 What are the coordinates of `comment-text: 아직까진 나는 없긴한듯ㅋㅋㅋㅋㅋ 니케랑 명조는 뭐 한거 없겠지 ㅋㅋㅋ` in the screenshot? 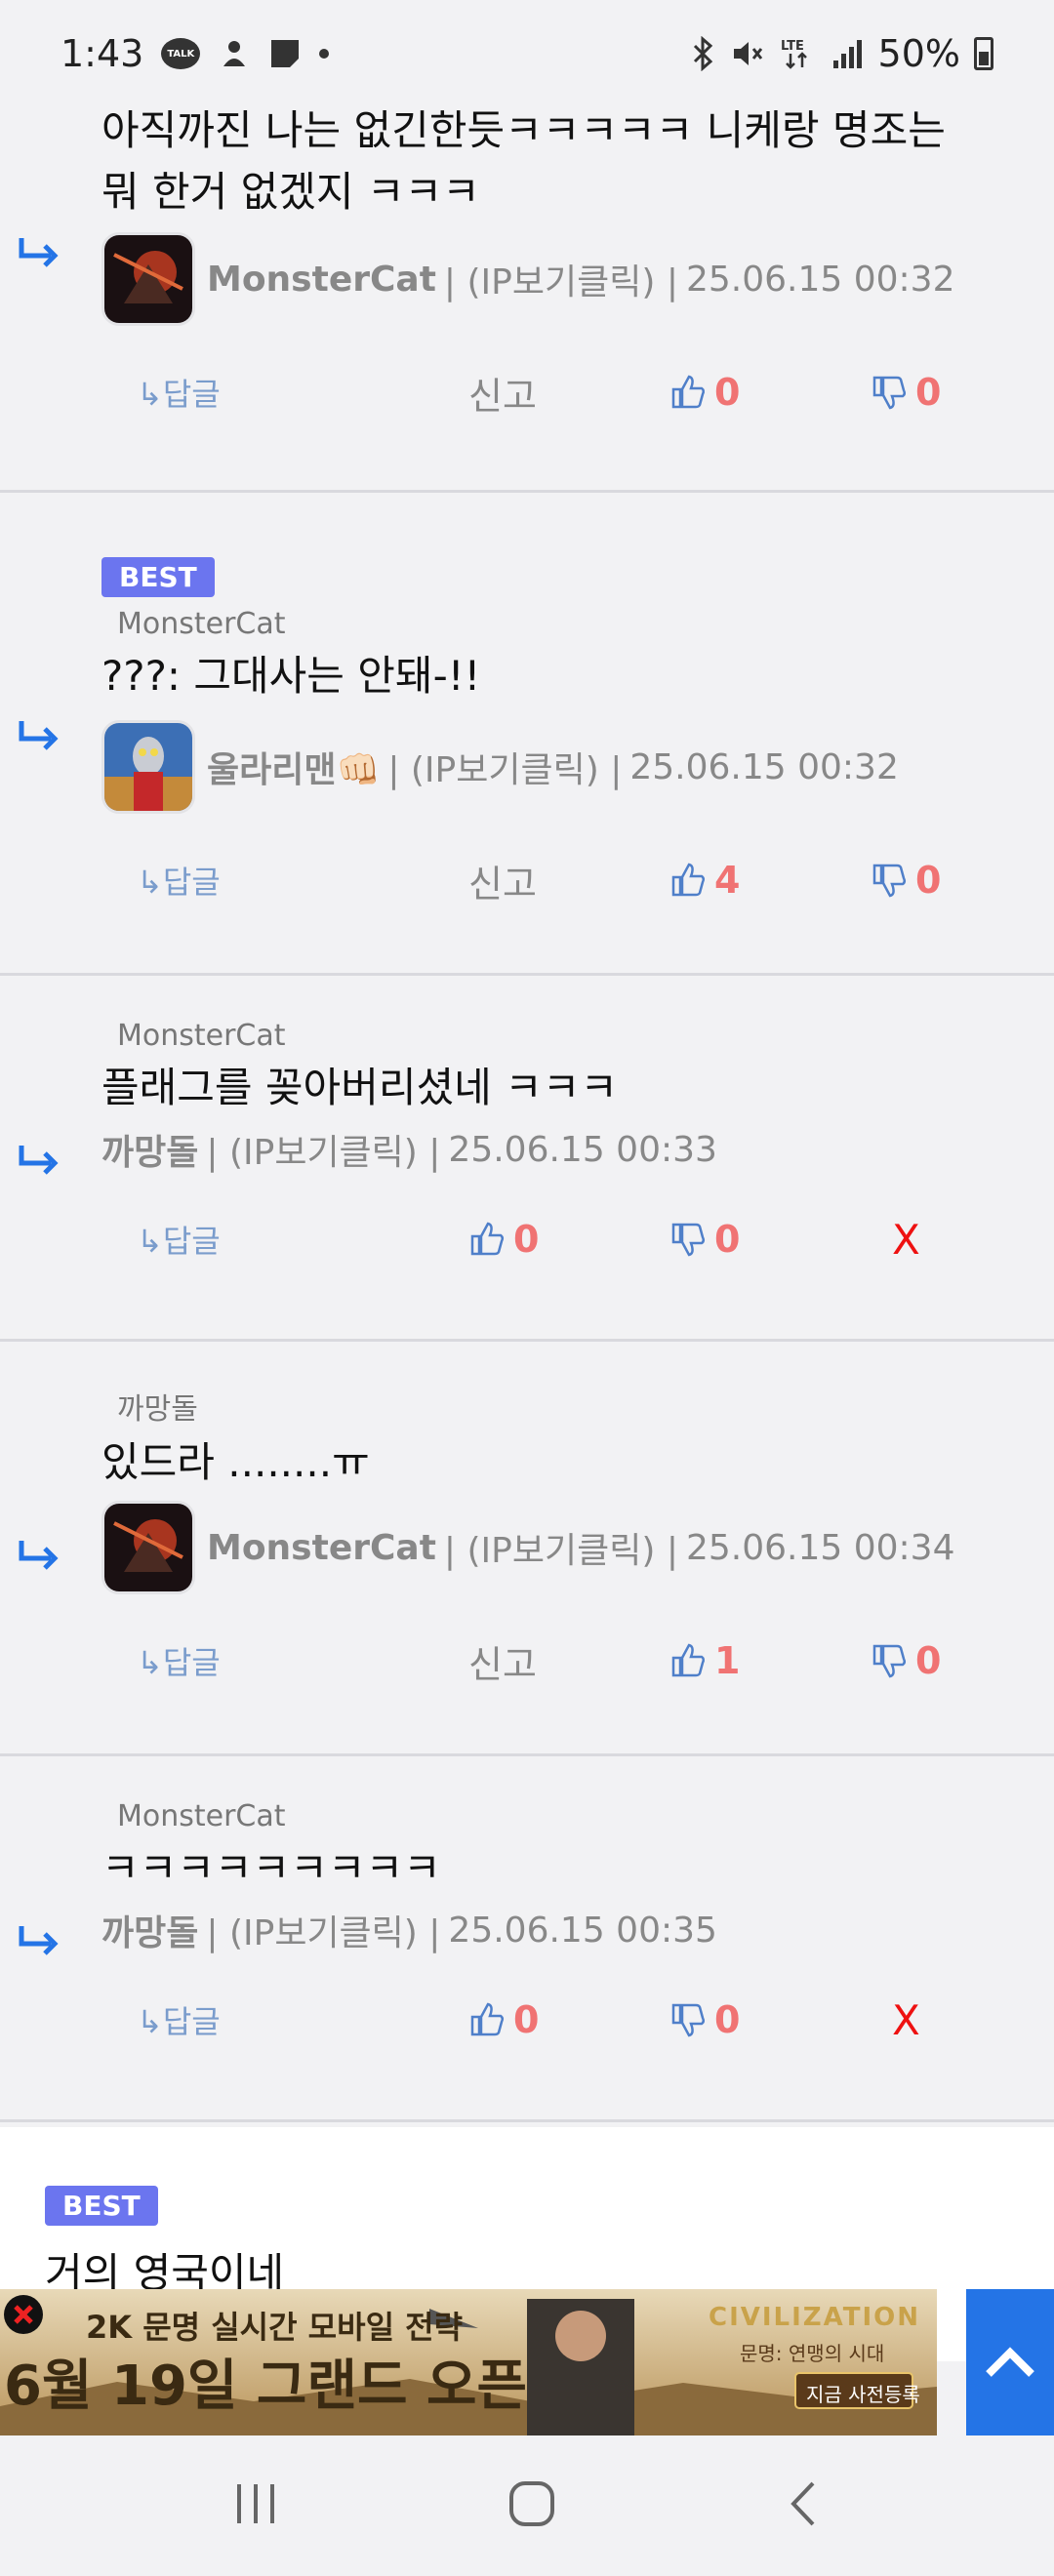 It's located at (558, 161).